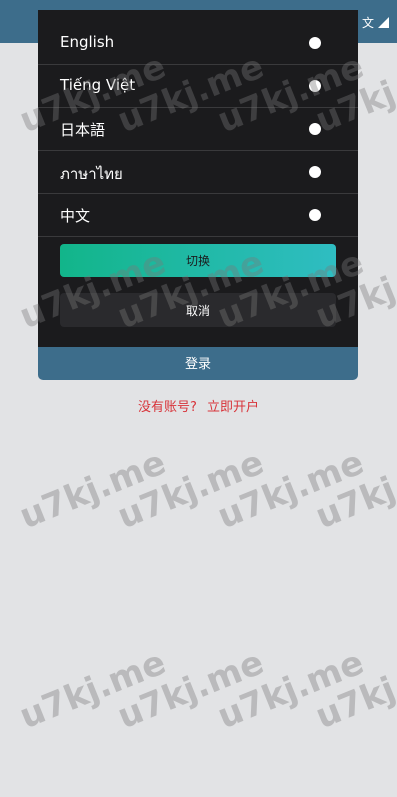 The height and width of the screenshot is (797, 397). I want to click on language-option-label: 日本語, so click(83, 130).